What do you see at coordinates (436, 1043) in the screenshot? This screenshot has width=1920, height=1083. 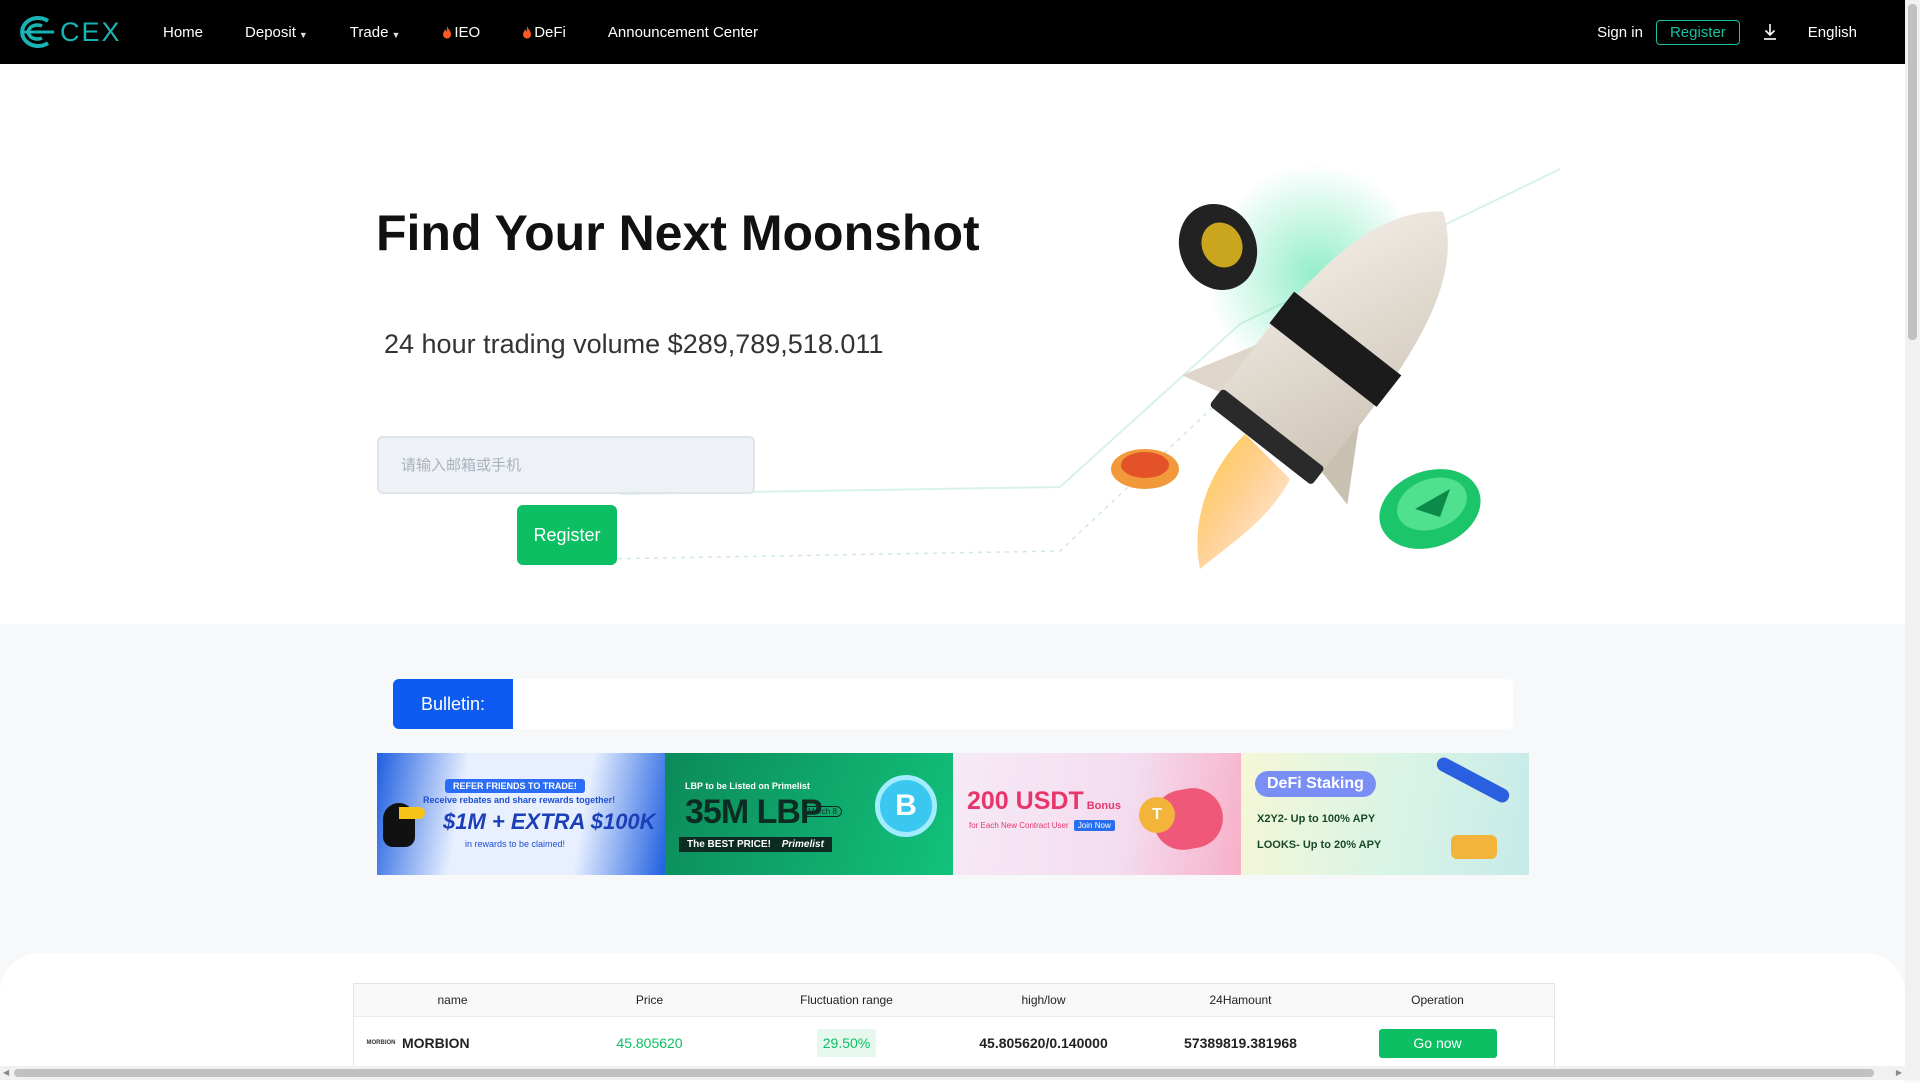 I see `coin-name: MORBION` at bounding box center [436, 1043].